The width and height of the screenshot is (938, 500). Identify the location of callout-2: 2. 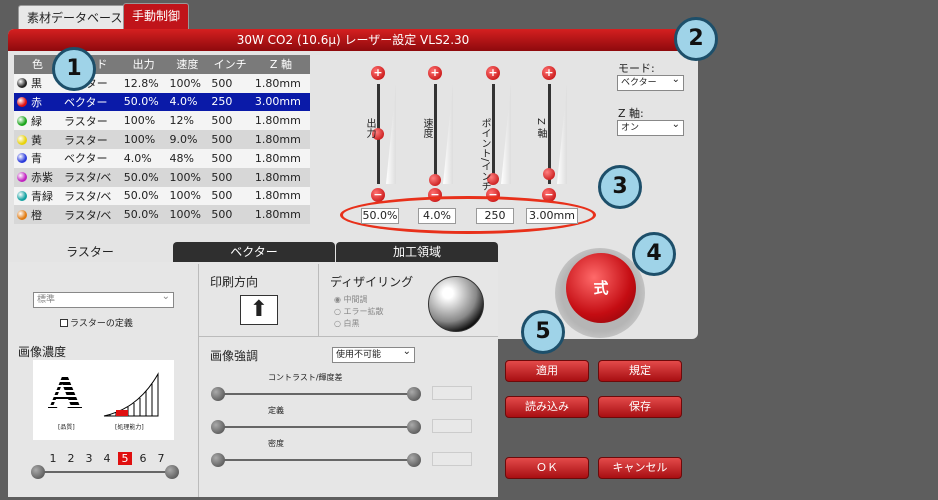
(696, 39).